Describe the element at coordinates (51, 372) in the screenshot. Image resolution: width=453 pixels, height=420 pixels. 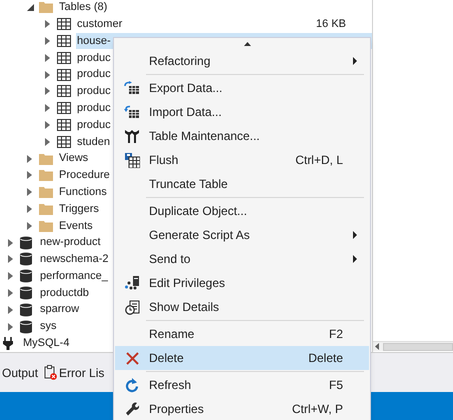
I see `clipboard-error-icon` at that location.